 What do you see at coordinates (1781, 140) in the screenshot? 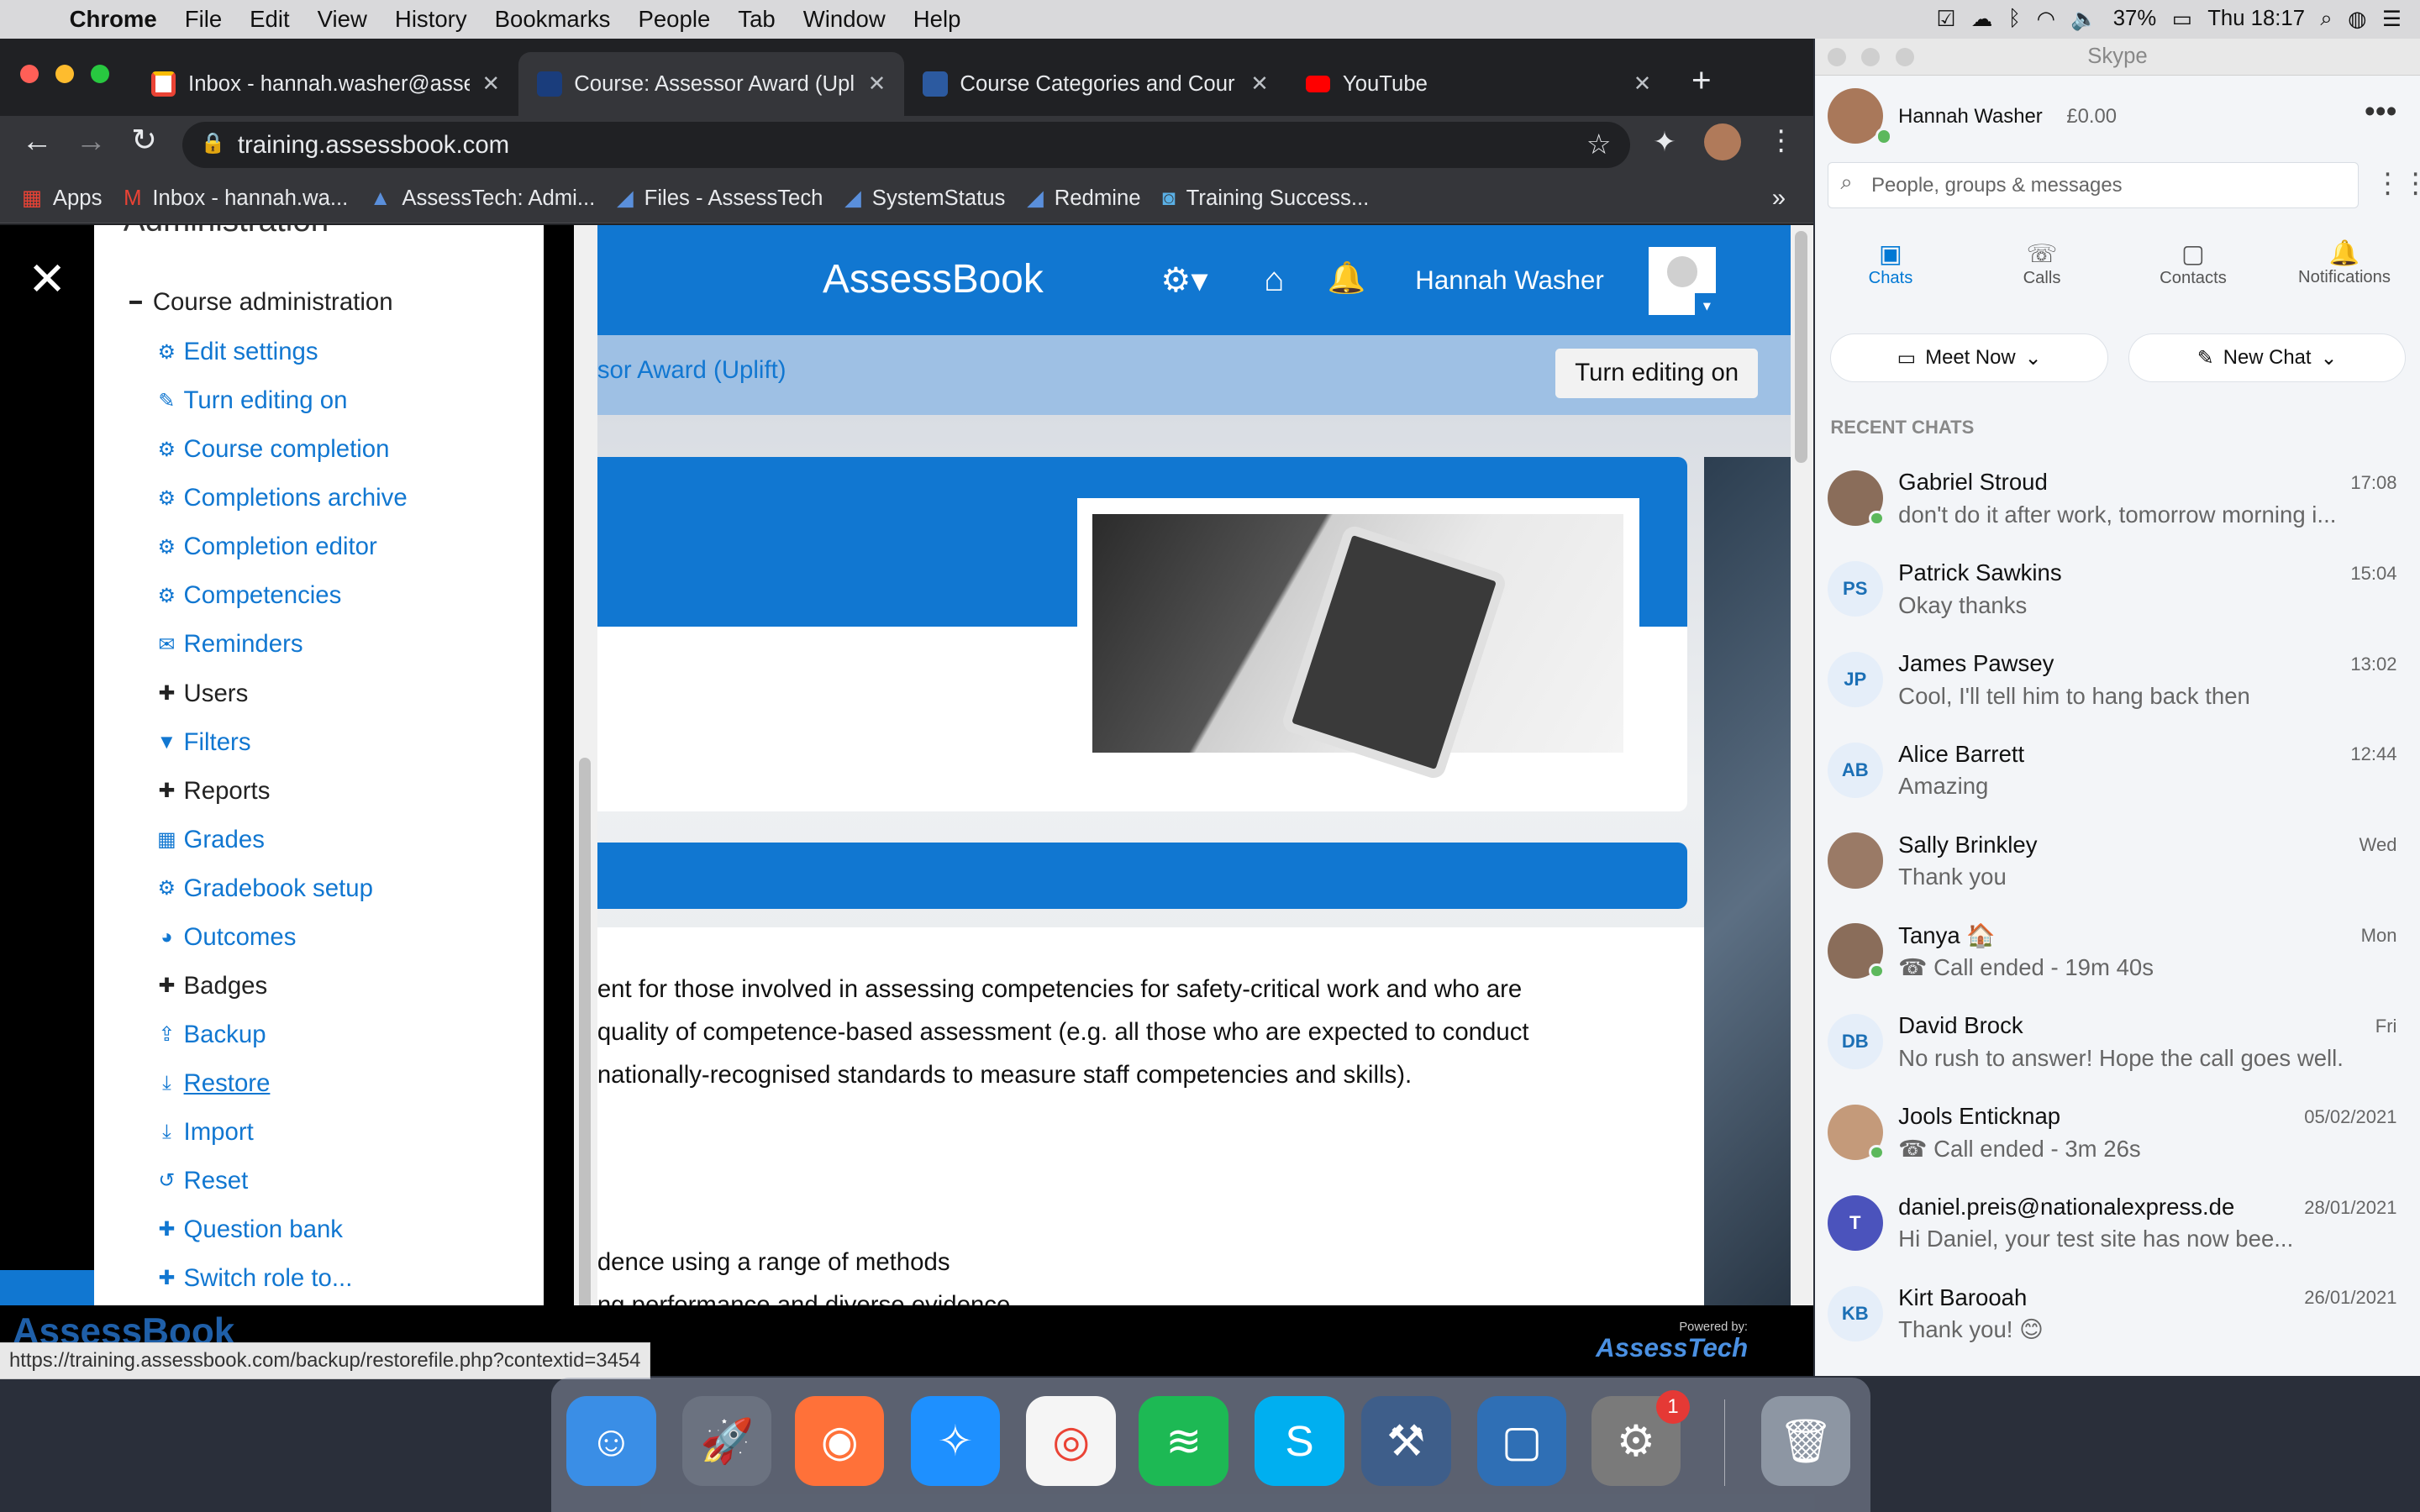
I see `more-menu-icon: ⋮` at bounding box center [1781, 140].